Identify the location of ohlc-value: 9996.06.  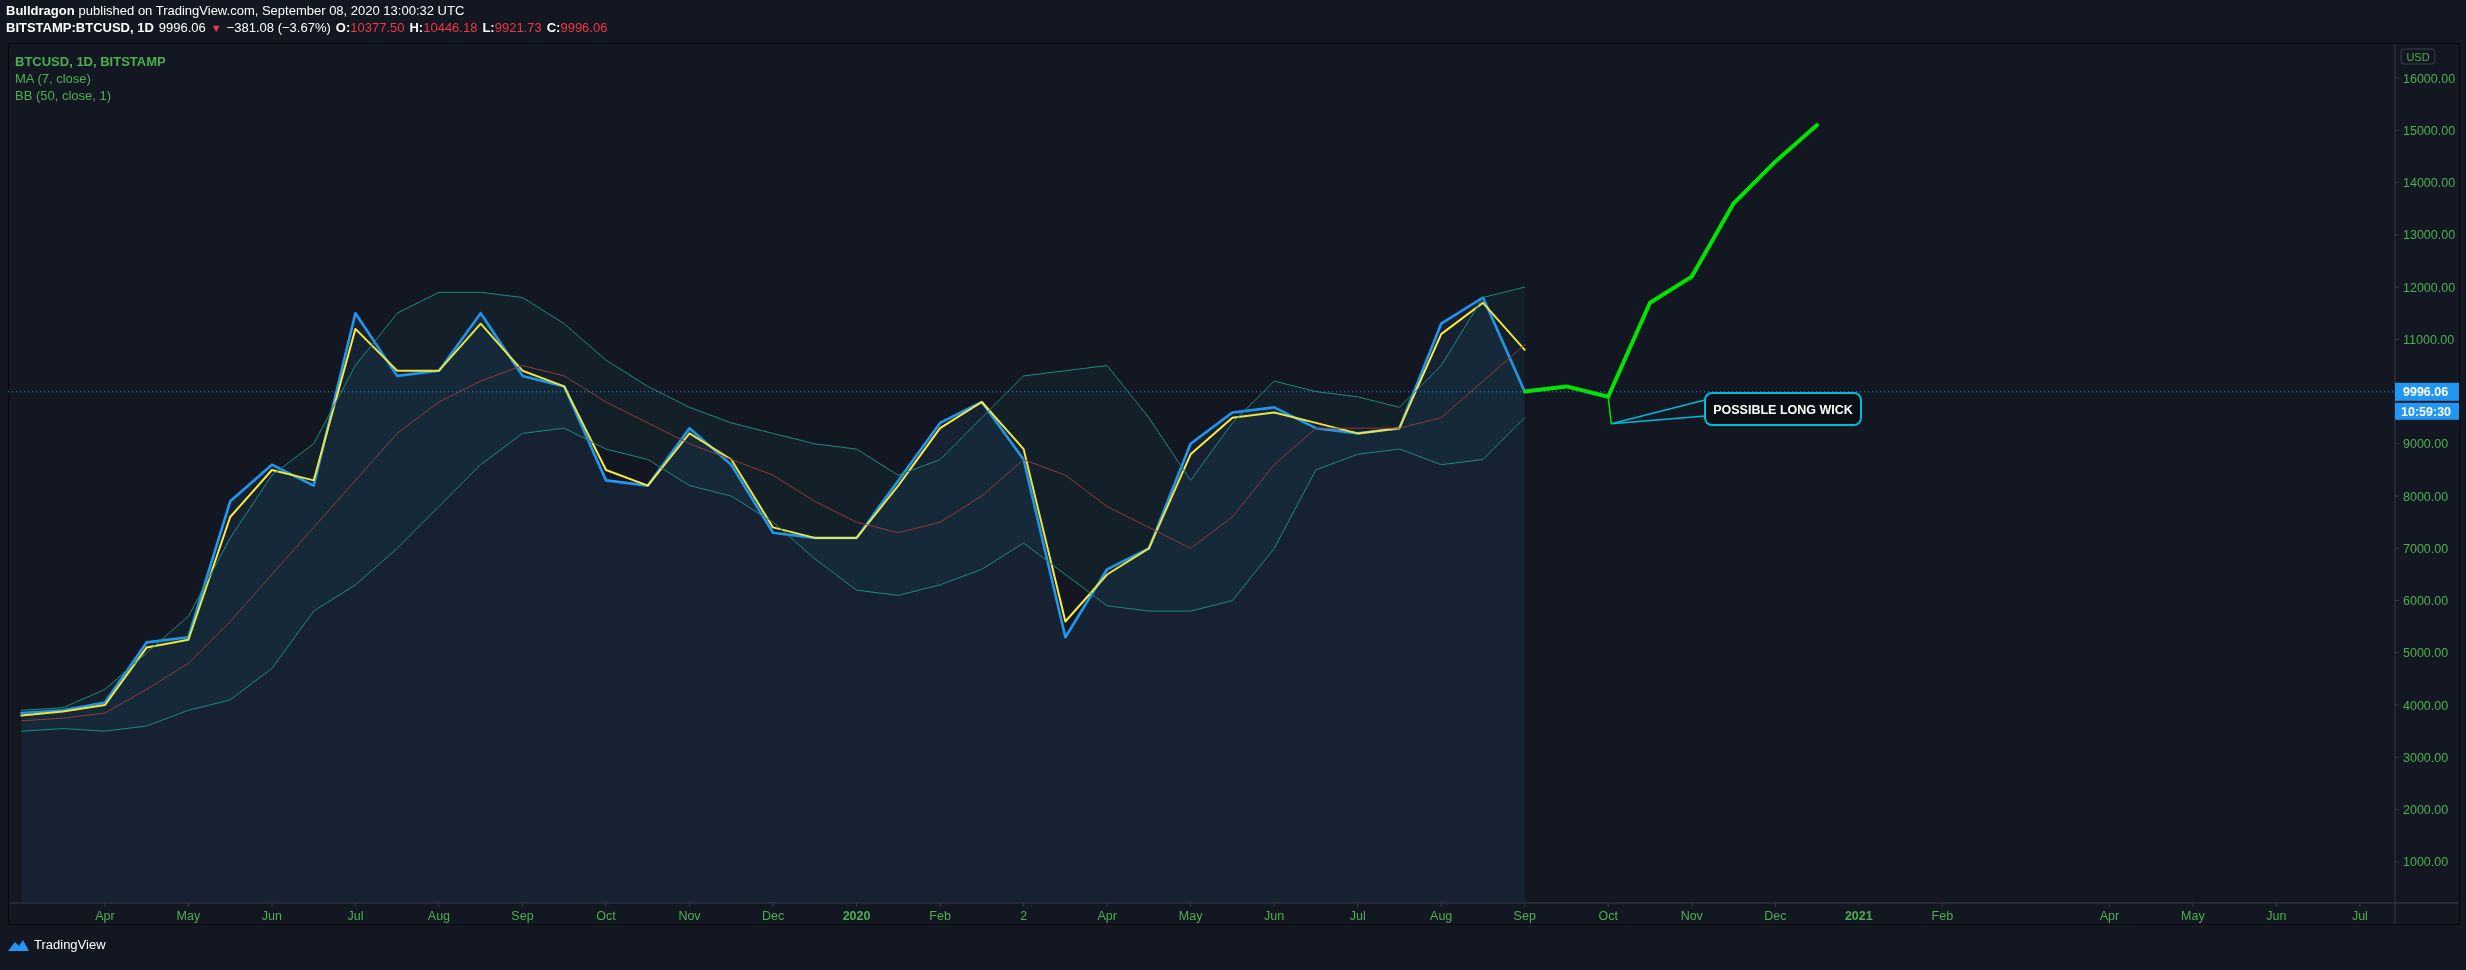
(584, 27).